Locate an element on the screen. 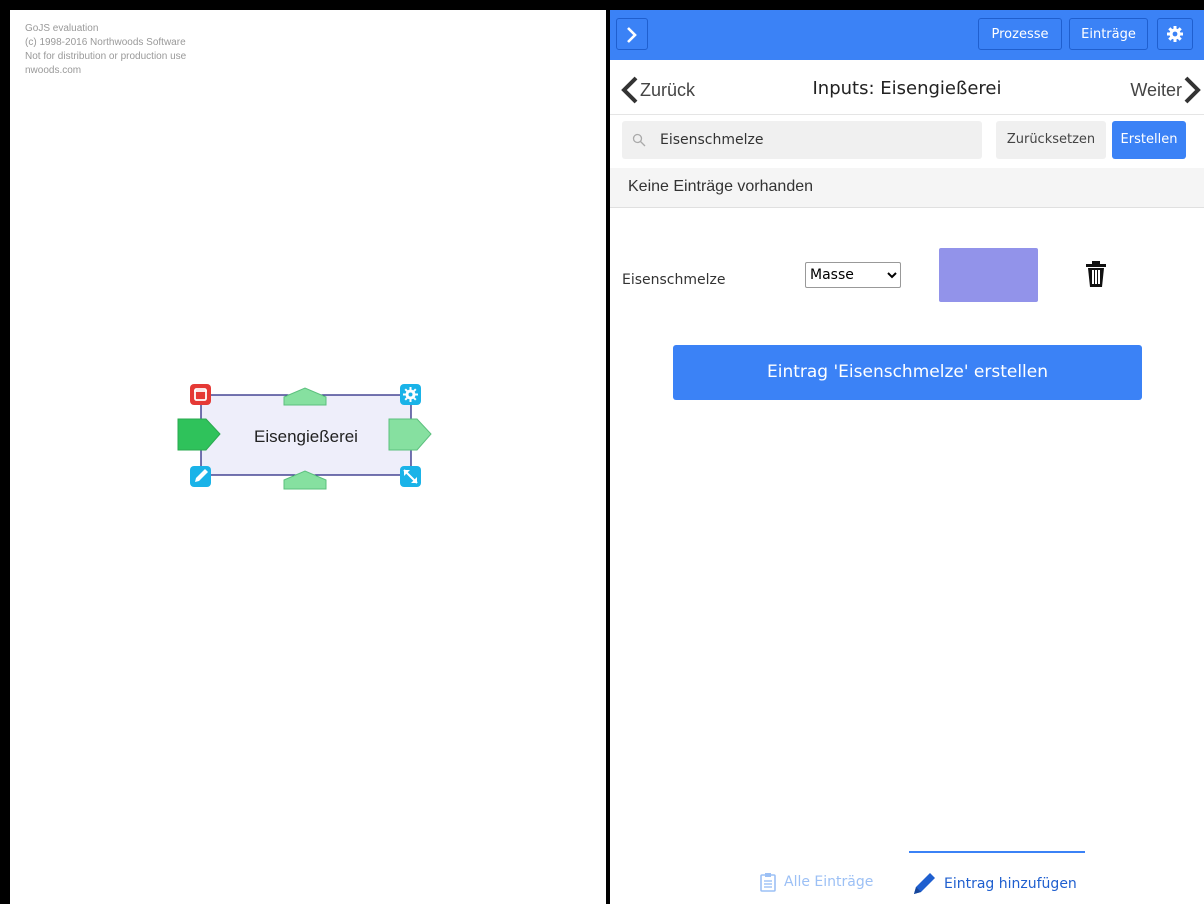 The image size is (1204, 904). gear-icon is located at coordinates (1175, 34).